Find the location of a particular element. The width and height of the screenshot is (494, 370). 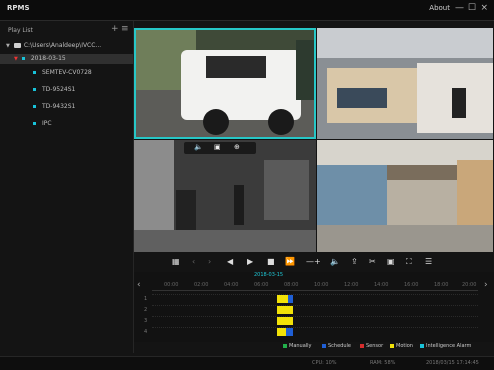

row-number: 4 is located at coordinates (146, 332).